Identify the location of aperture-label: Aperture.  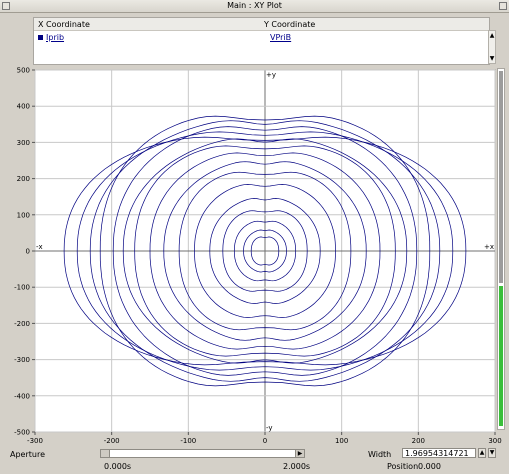
(28, 454).